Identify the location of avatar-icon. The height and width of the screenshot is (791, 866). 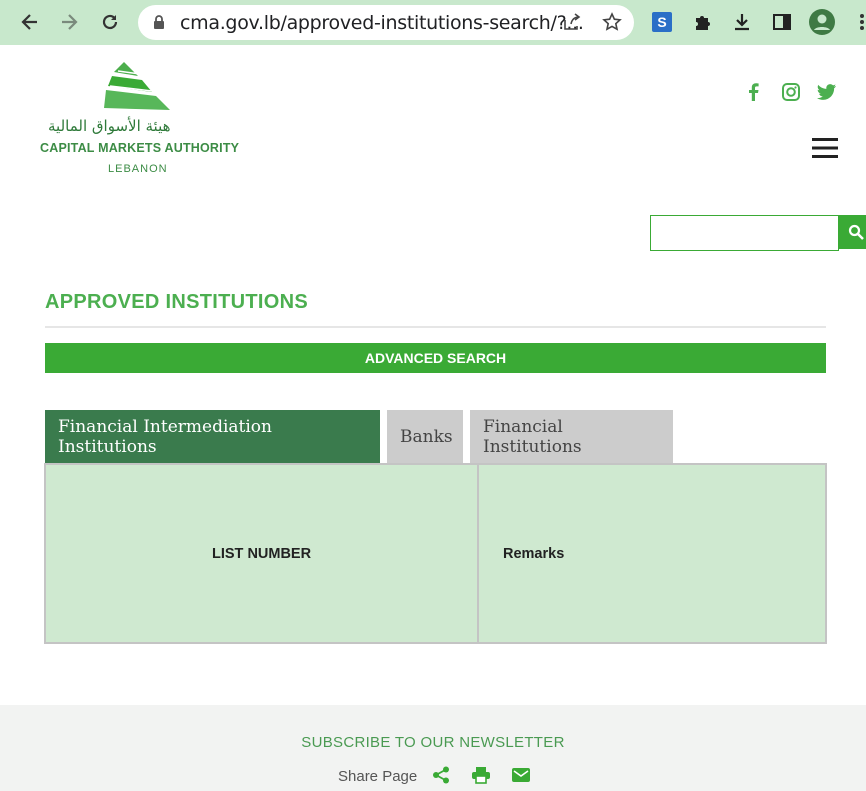
(822, 22).